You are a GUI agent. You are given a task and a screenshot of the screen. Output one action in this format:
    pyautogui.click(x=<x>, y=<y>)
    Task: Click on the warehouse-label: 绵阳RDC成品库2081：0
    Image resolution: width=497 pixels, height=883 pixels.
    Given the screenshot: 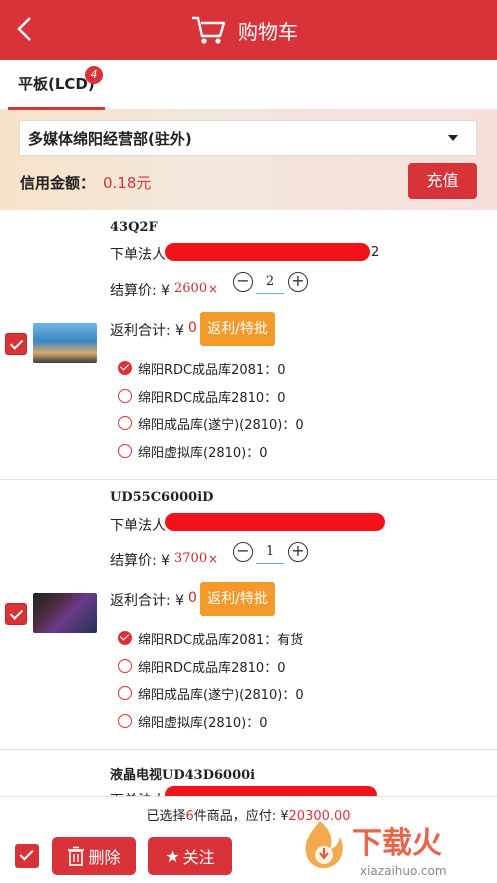 What is the action you would take?
    pyautogui.click(x=212, y=370)
    